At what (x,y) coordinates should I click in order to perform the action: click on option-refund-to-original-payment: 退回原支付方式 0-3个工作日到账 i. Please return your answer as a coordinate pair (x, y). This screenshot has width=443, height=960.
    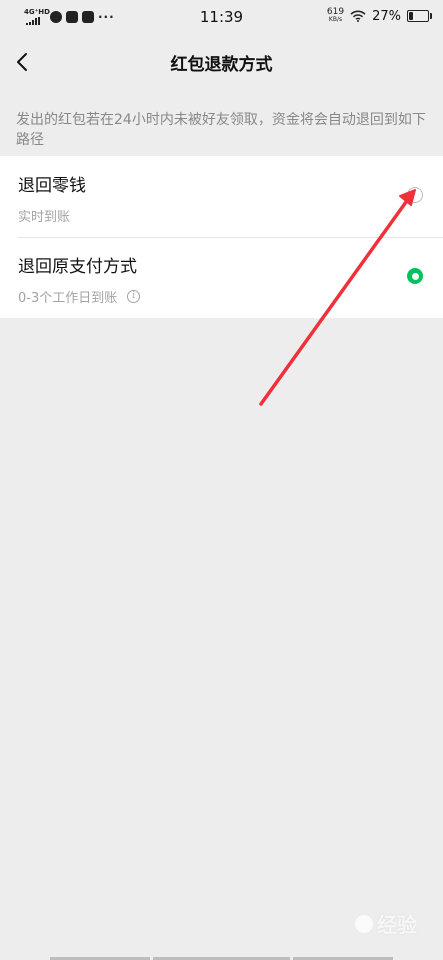
    Looking at the image, I should click on (221, 277).